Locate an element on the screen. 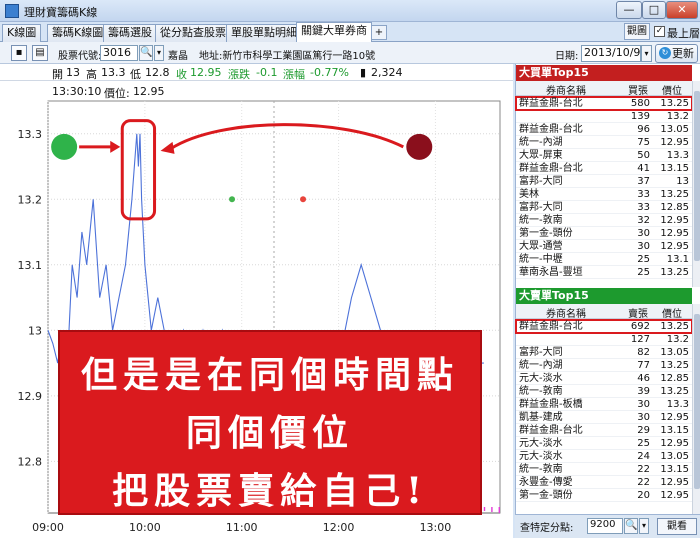 Image resolution: width=700 pixels, height=538 pixels. open-value: 13 is located at coordinates (73, 72).